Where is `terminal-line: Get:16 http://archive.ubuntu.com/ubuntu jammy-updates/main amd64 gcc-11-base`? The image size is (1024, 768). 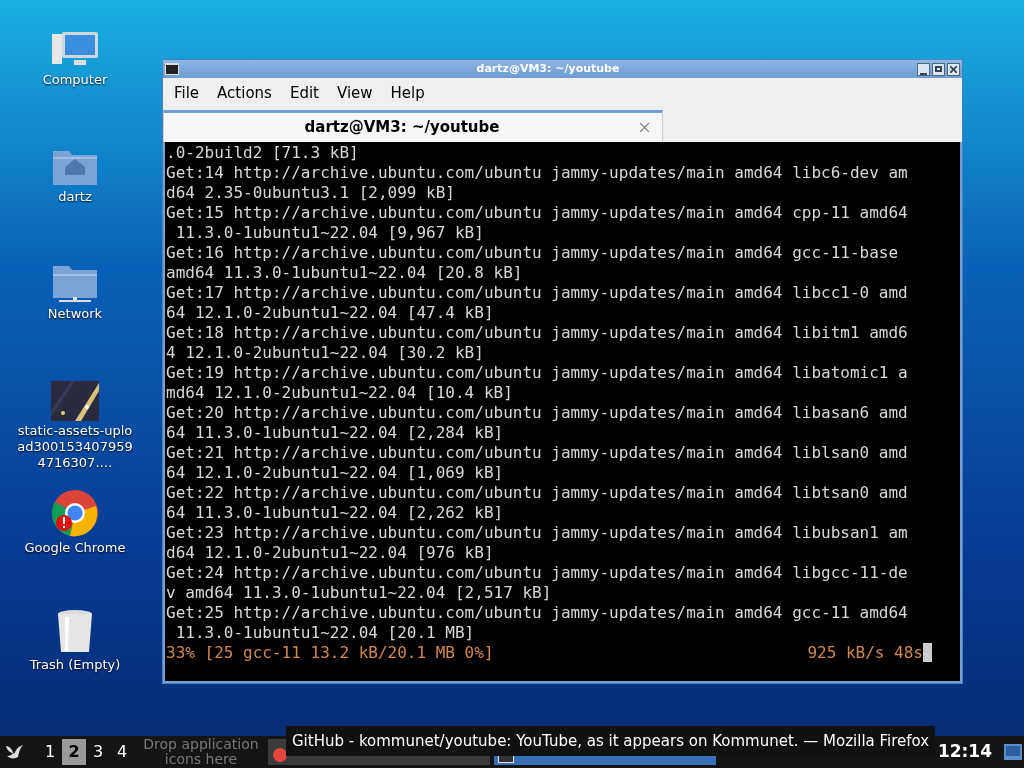 terminal-line: Get:16 http://archive.ubuntu.com/ubuntu jammy-updates/main amd64 gcc-11-base is located at coordinates (532, 253).